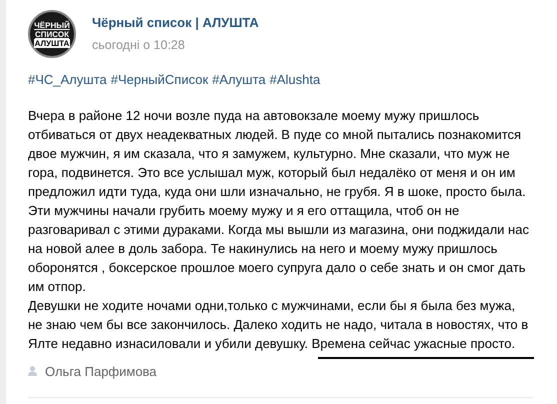 Image resolution: width=557 pixels, height=404 pixels. What do you see at coordinates (101, 371) in the screenshot?
I see `author-signature-link: Ольга Парфимова` at bounding box center [101, 371].